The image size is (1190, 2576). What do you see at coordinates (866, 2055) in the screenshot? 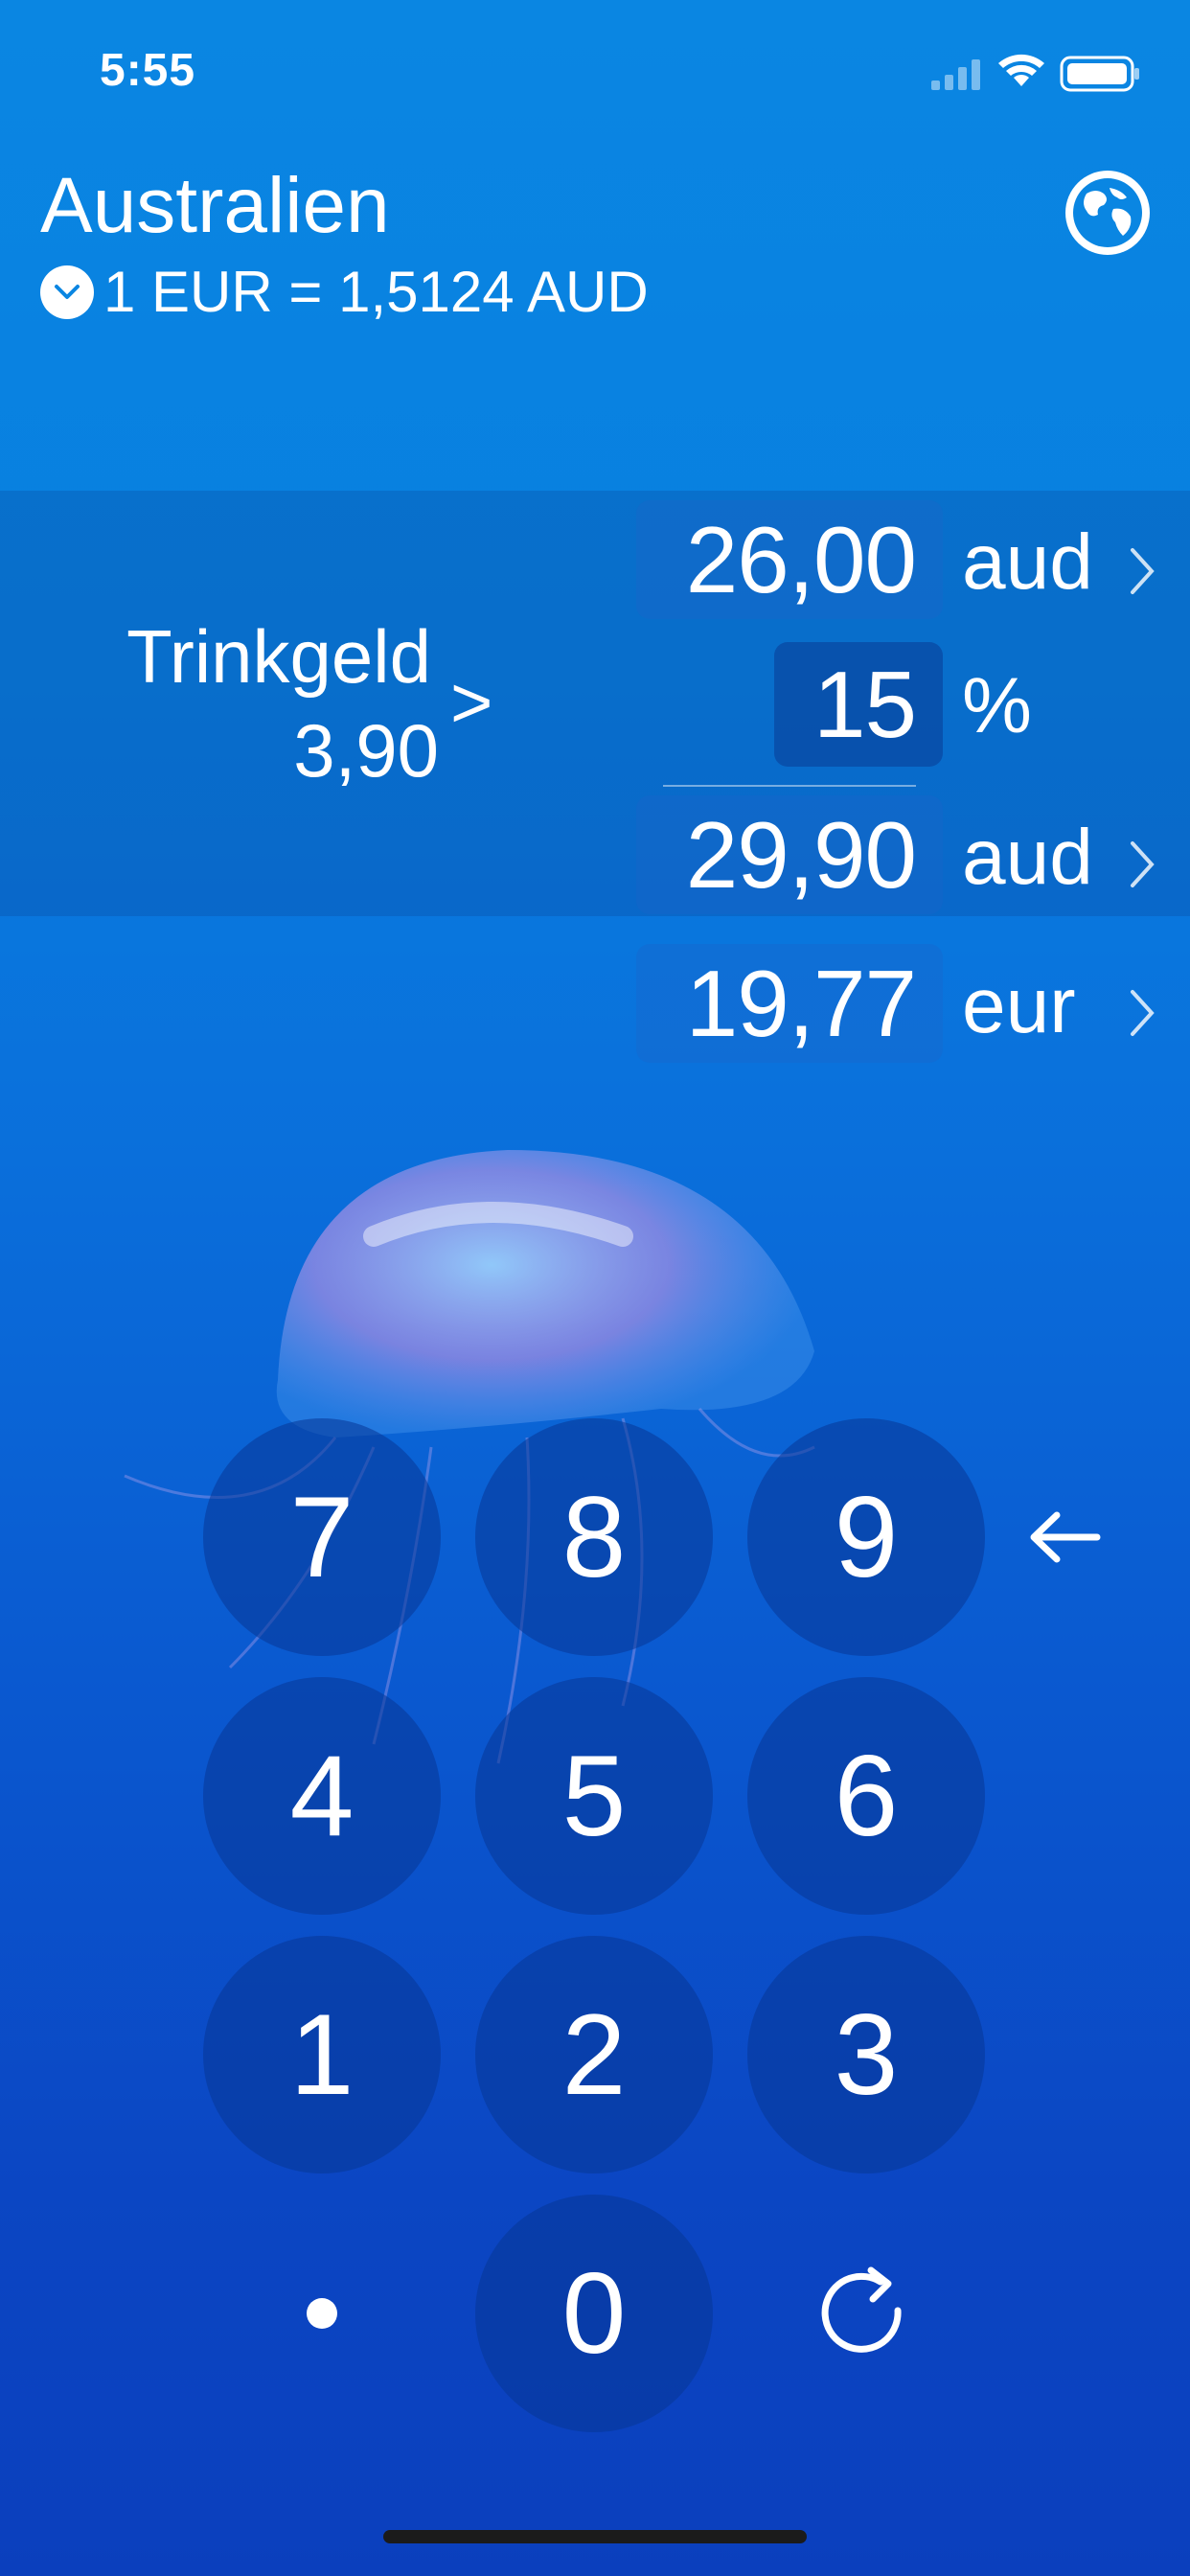
I see `key-3: 3` at bounding box center [866, 2055].